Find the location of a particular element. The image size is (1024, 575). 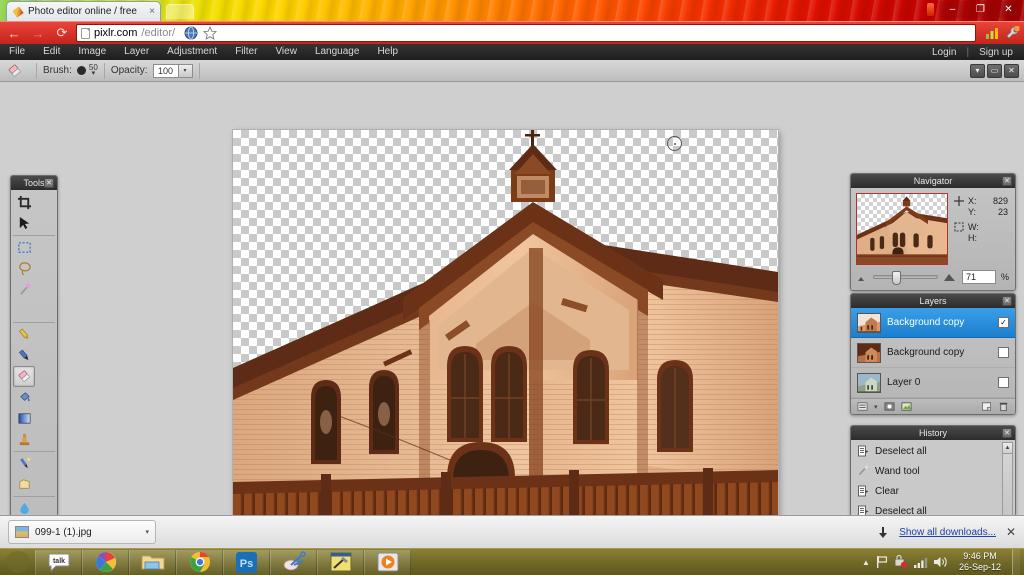

scroll-up-icon: ▲ is located at coordinates (1007, 448).